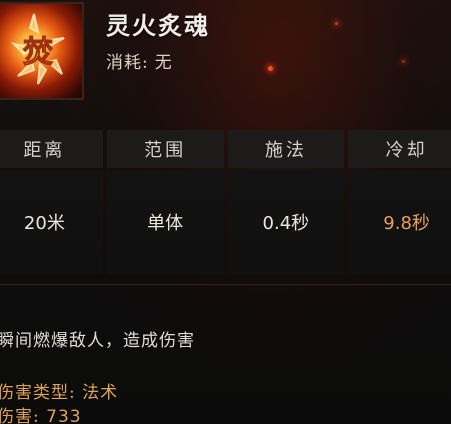 Image resolution: width=451 pixels, height=424 pixels. What do you see at coordinates (38, 52) in the screenshot?
I see `svg-text: 焚` at bounding box center [38, 52].